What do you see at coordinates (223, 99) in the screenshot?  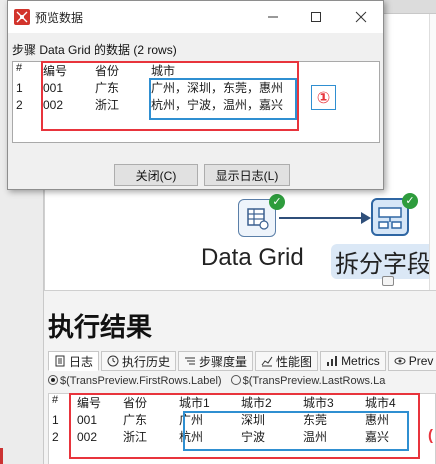 I see `dialog-highlight-blue-box` at bounding box center [223, 99].